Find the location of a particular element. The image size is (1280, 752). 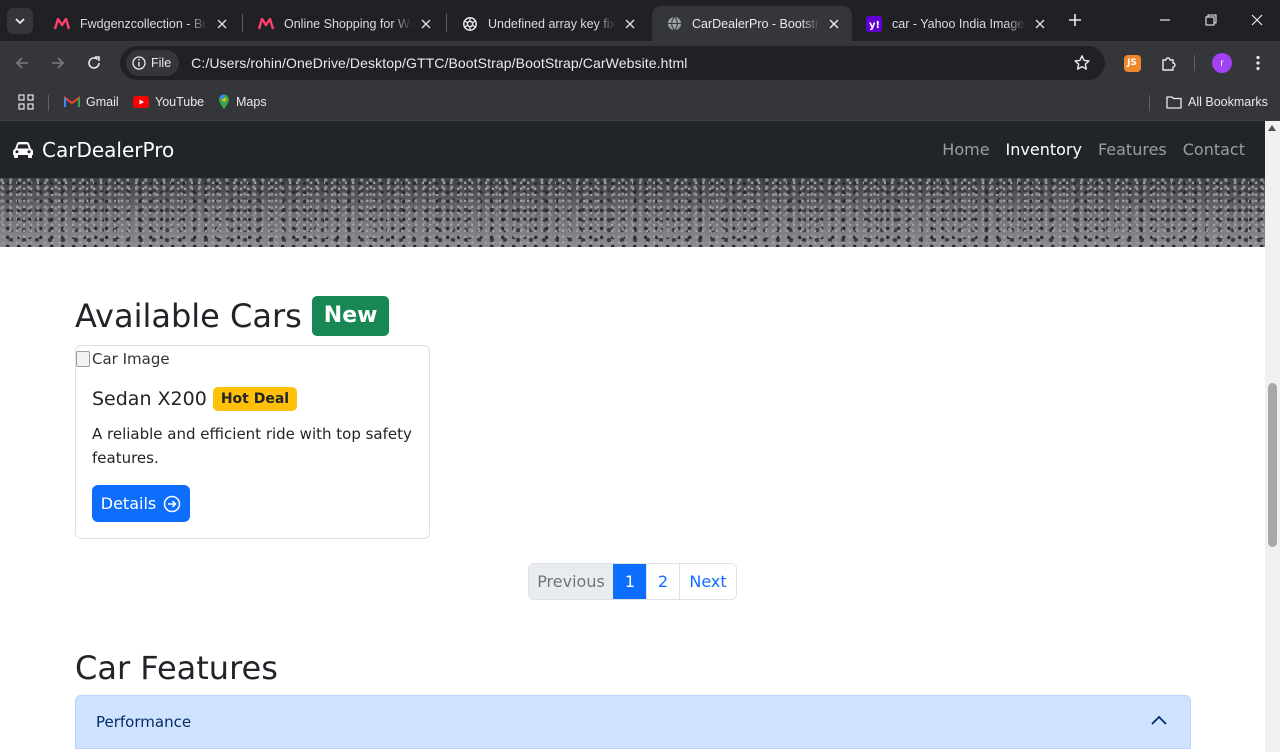

inventory-section-title: Available Cars New is located at coordinates (232, 316).